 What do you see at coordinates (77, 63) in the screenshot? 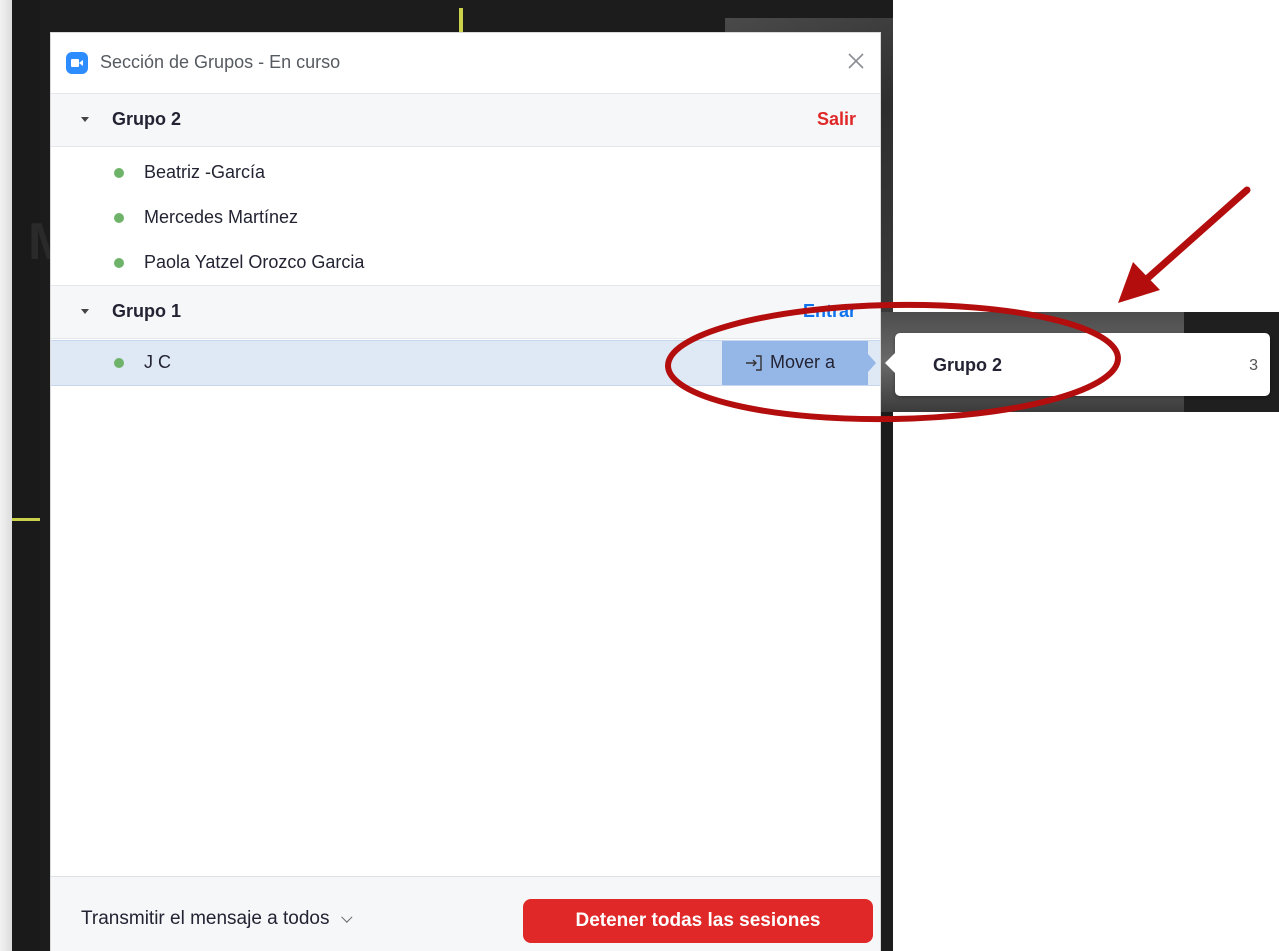
I see `zoom-logo-icon` at bounding box center [77, 63].